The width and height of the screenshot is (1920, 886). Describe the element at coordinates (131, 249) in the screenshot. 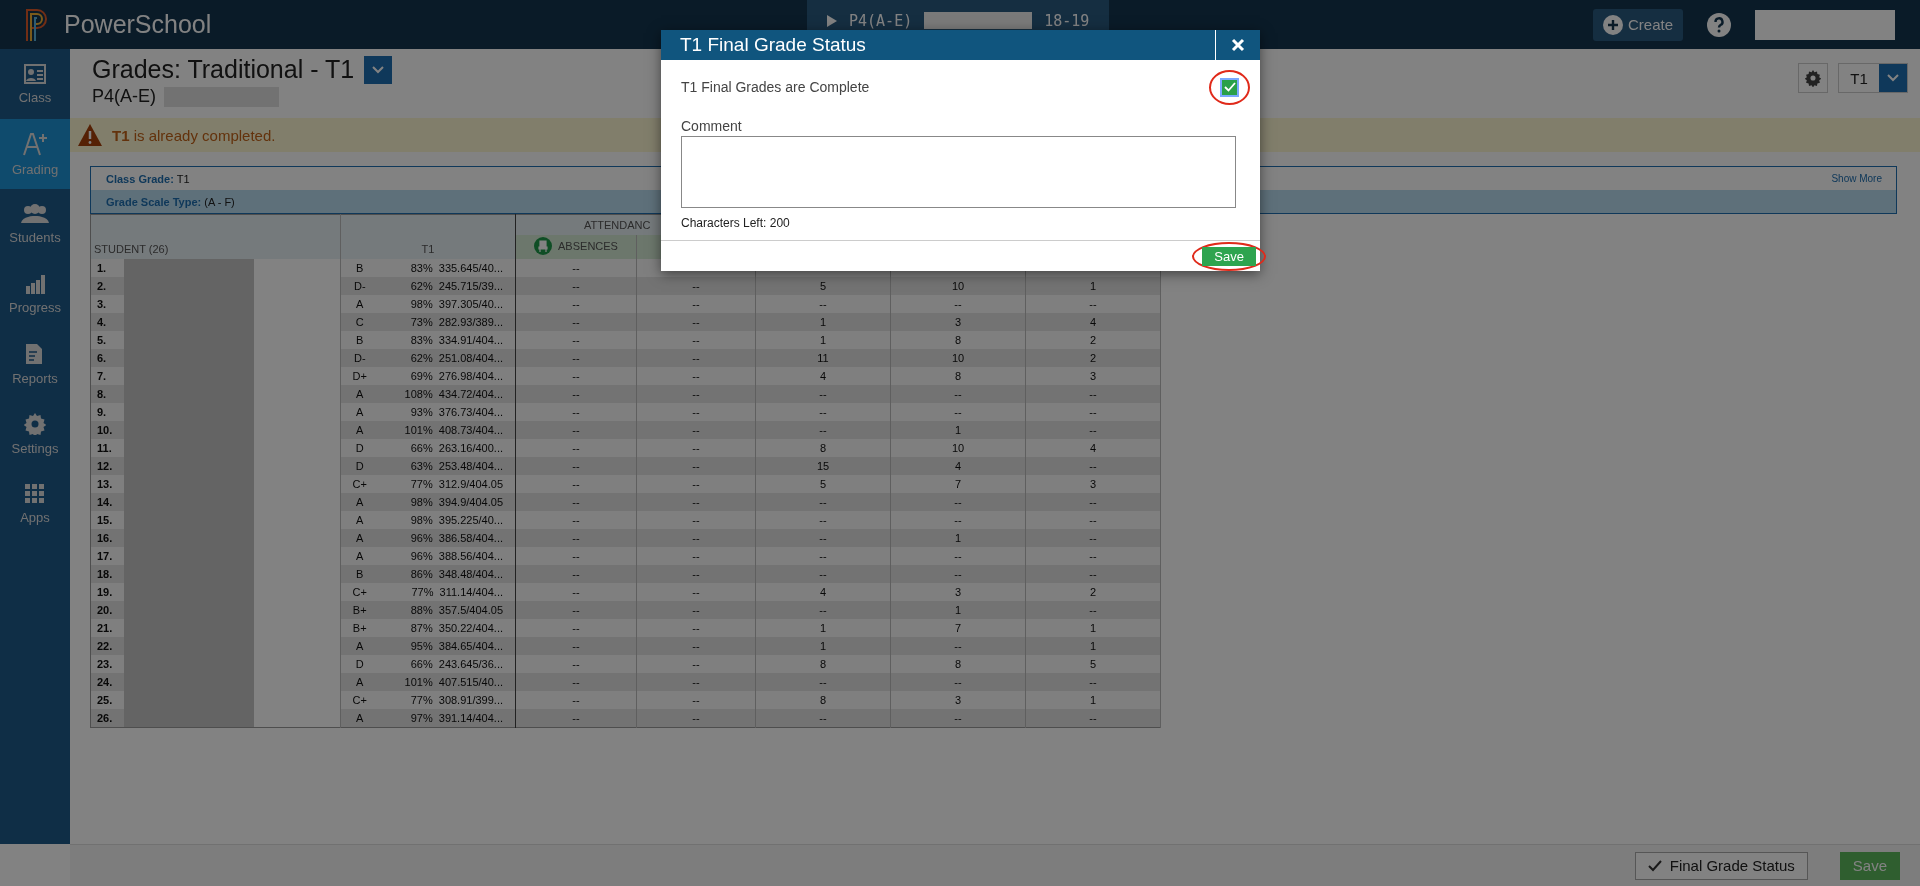

I see `column-header: STUDENT (26)` at that location.